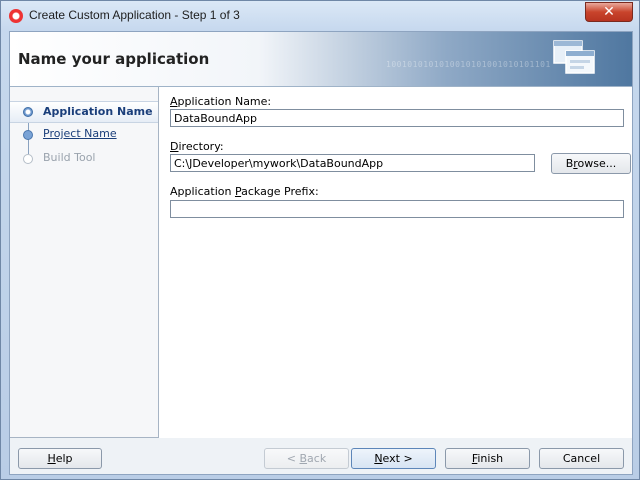  What do you see at coordinates (397, 209) in the screenshot?
I see `package-prefix-input` at bounding box center [397, 209].